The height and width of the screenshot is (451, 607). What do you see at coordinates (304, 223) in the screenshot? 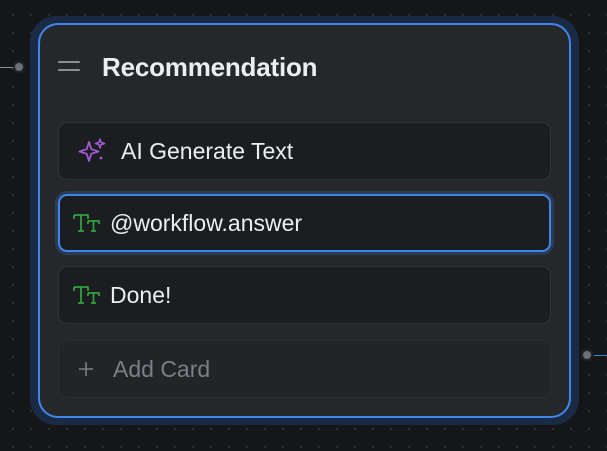
I see `card-workflow-answer: @workflow.answer` at bounding box center [304, 223].